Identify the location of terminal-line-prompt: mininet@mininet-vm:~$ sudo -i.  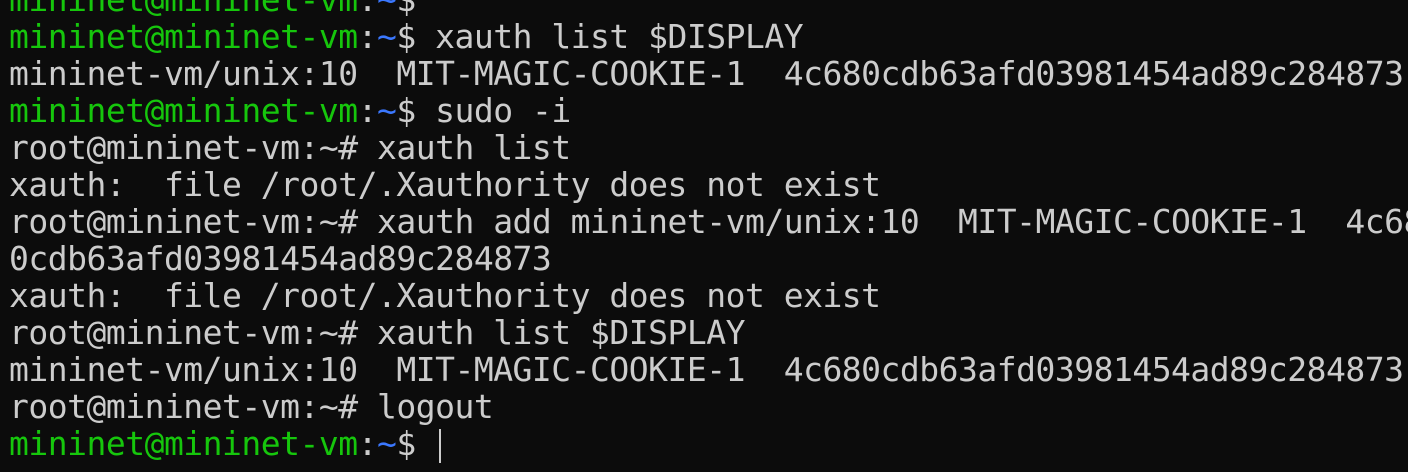
(708, 110).